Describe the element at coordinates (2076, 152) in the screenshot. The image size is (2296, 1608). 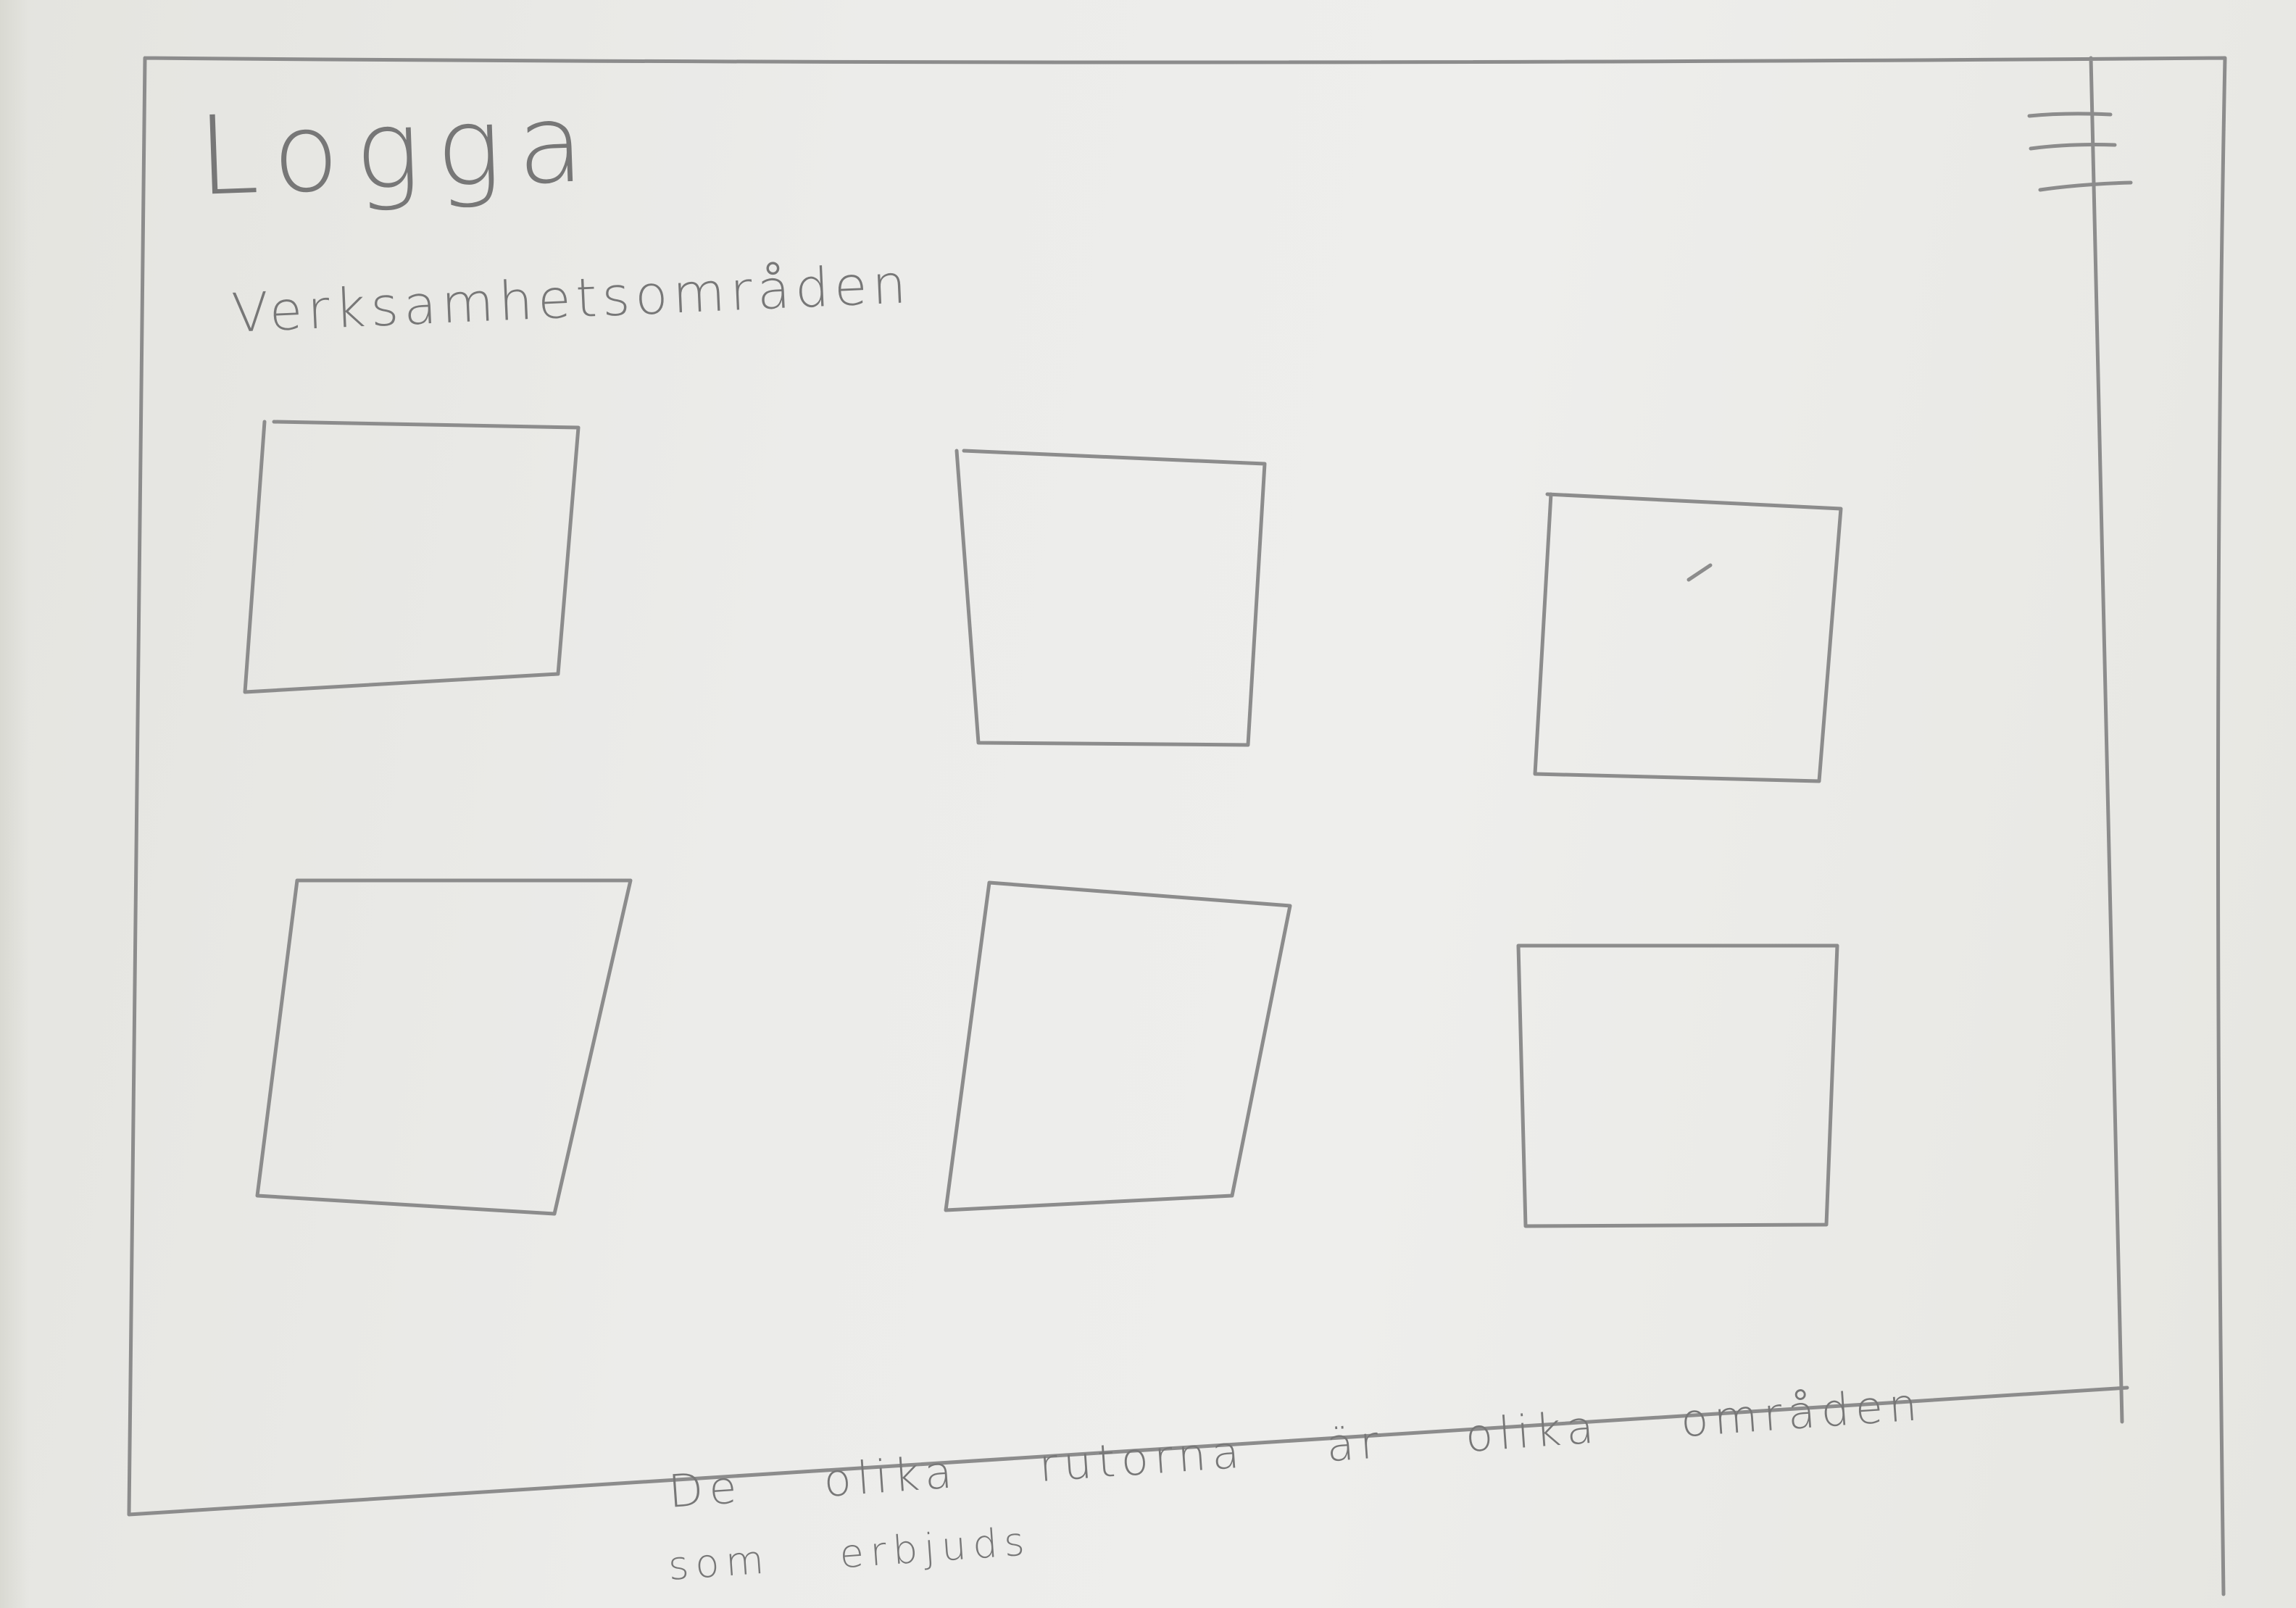
I see `menu-button` at that location.